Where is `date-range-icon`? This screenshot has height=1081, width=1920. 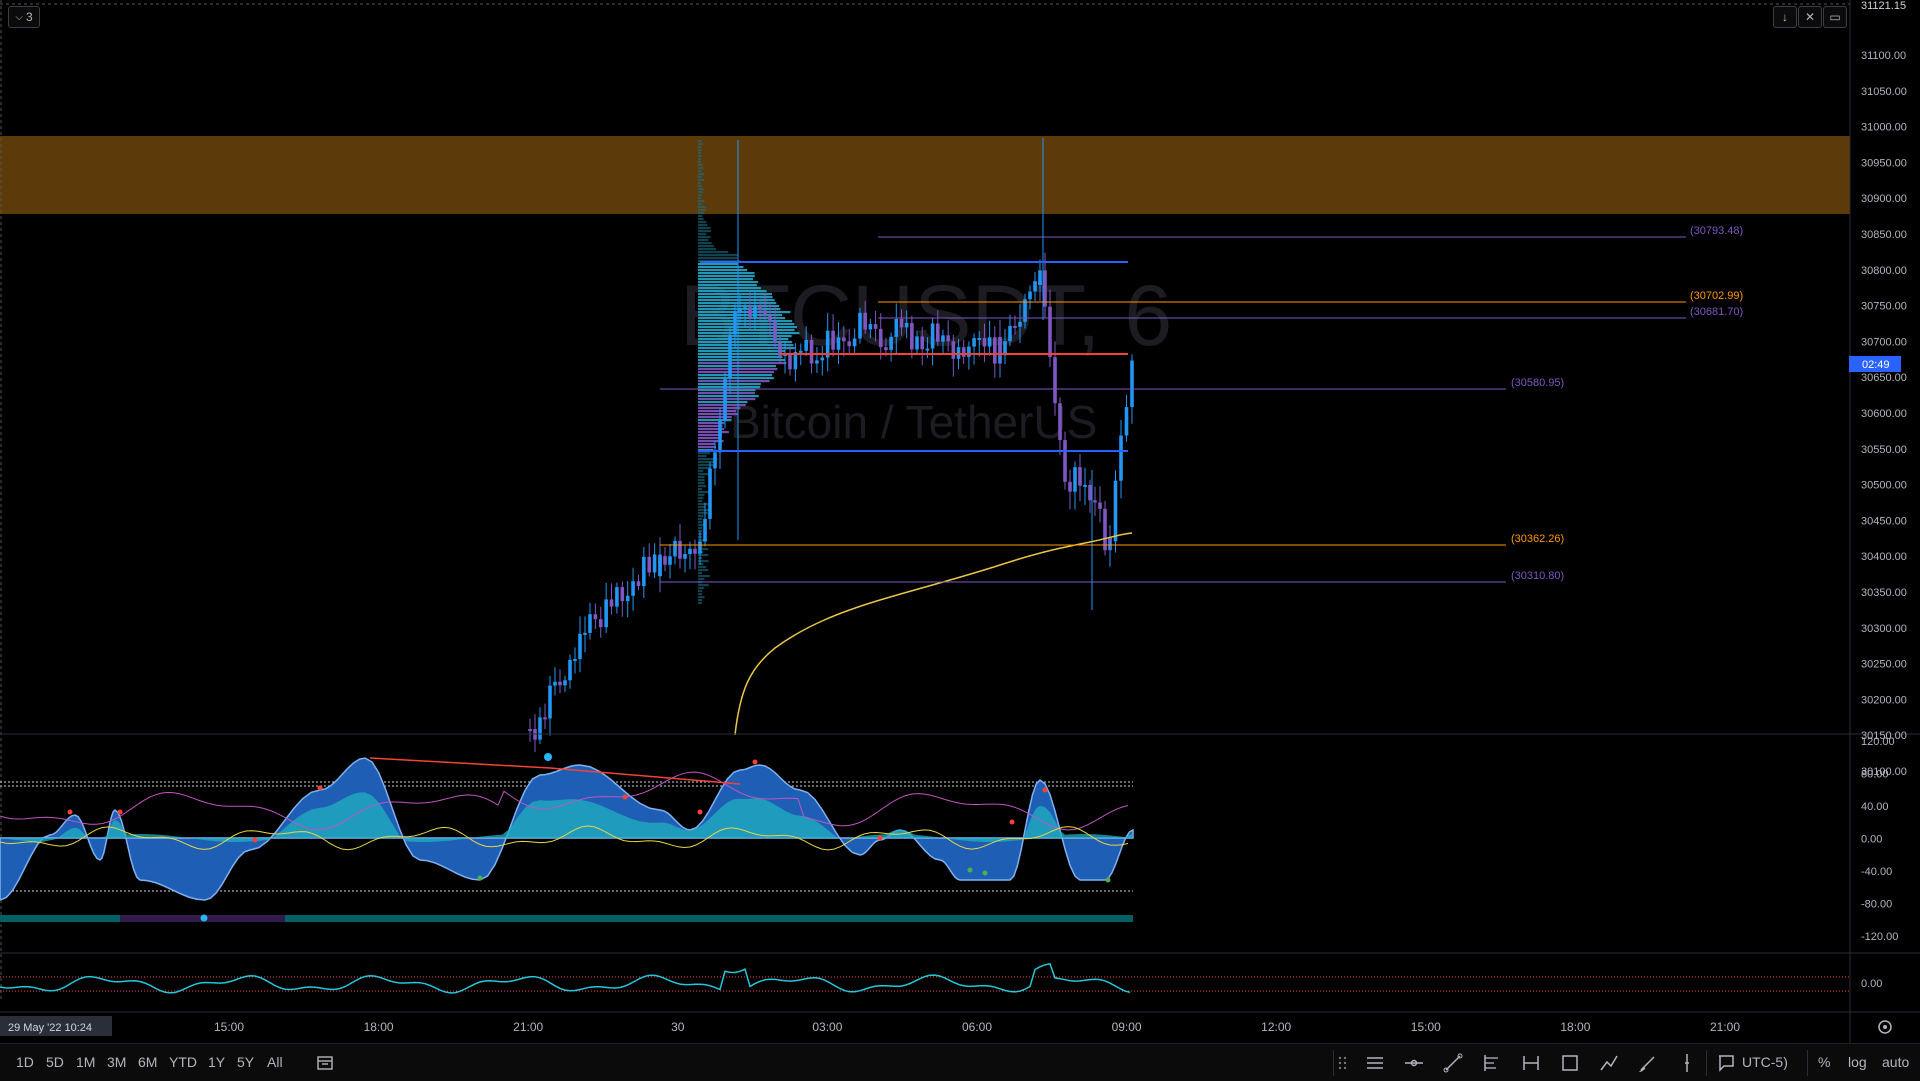 date-range-icon is located at coordinates (325, 1063).